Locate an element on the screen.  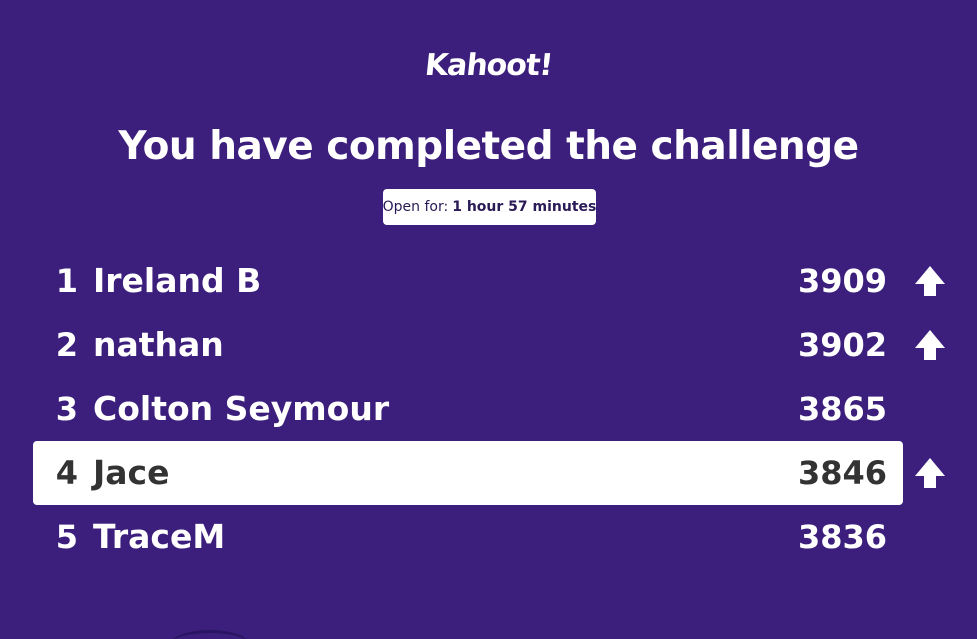
player-score: 3836 is located at coordinates (842, 537).